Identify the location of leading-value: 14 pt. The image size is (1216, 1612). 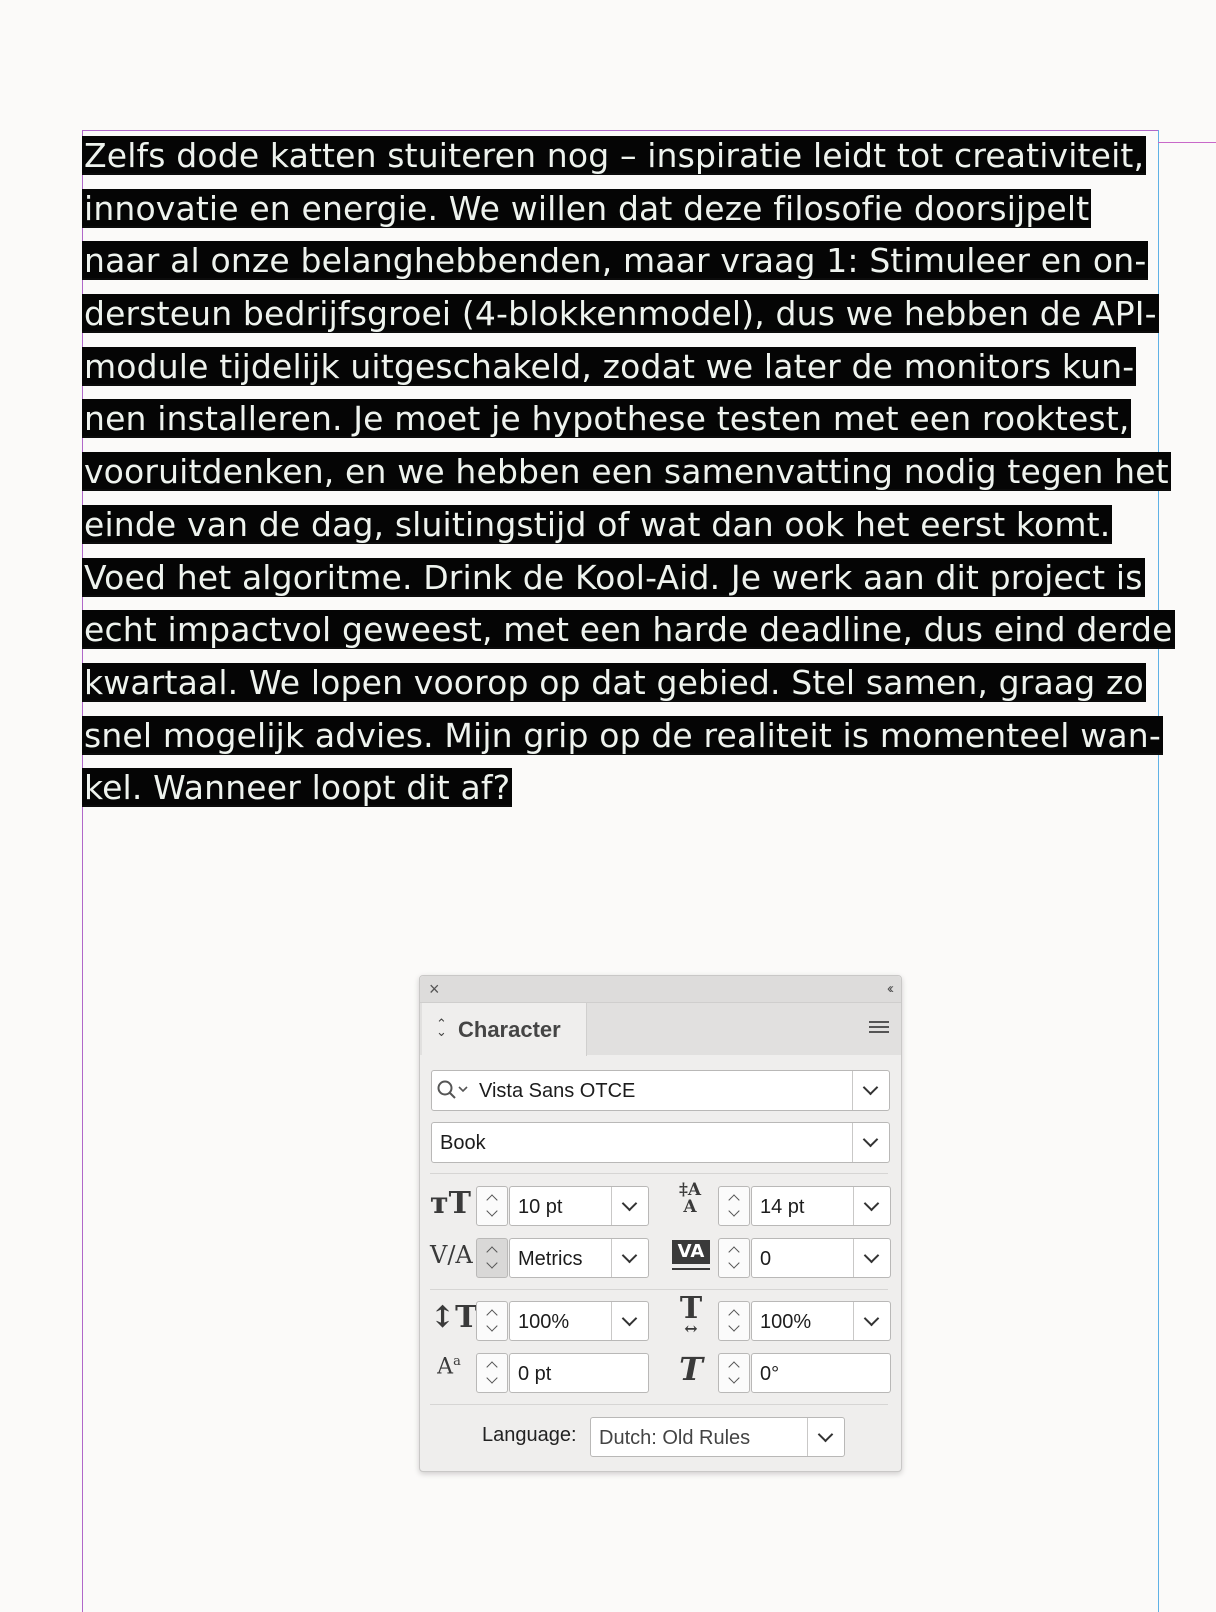
(782, 1207).